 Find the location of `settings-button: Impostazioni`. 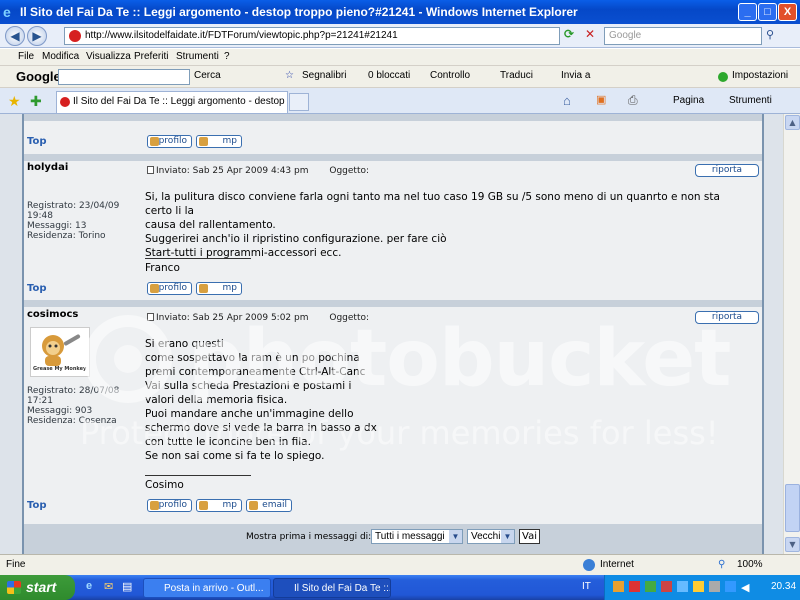

settings-button: Impostazioni is located at coordinates (760, 75).